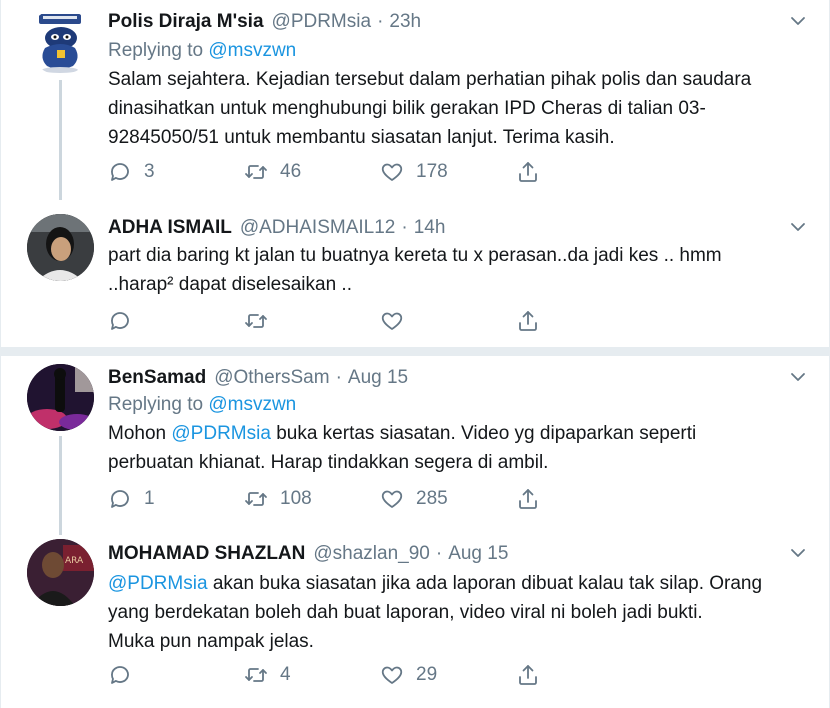  I want to click on svg-text: ARA, so click(74, 561).